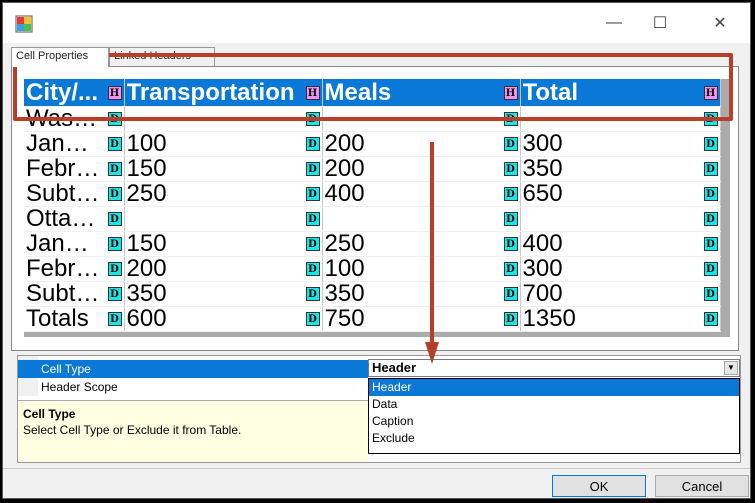 The width and height of the screenshot is (755, 503). I want to click on table-row: February D 150 D 200 D 350 D, so click(372, 169).